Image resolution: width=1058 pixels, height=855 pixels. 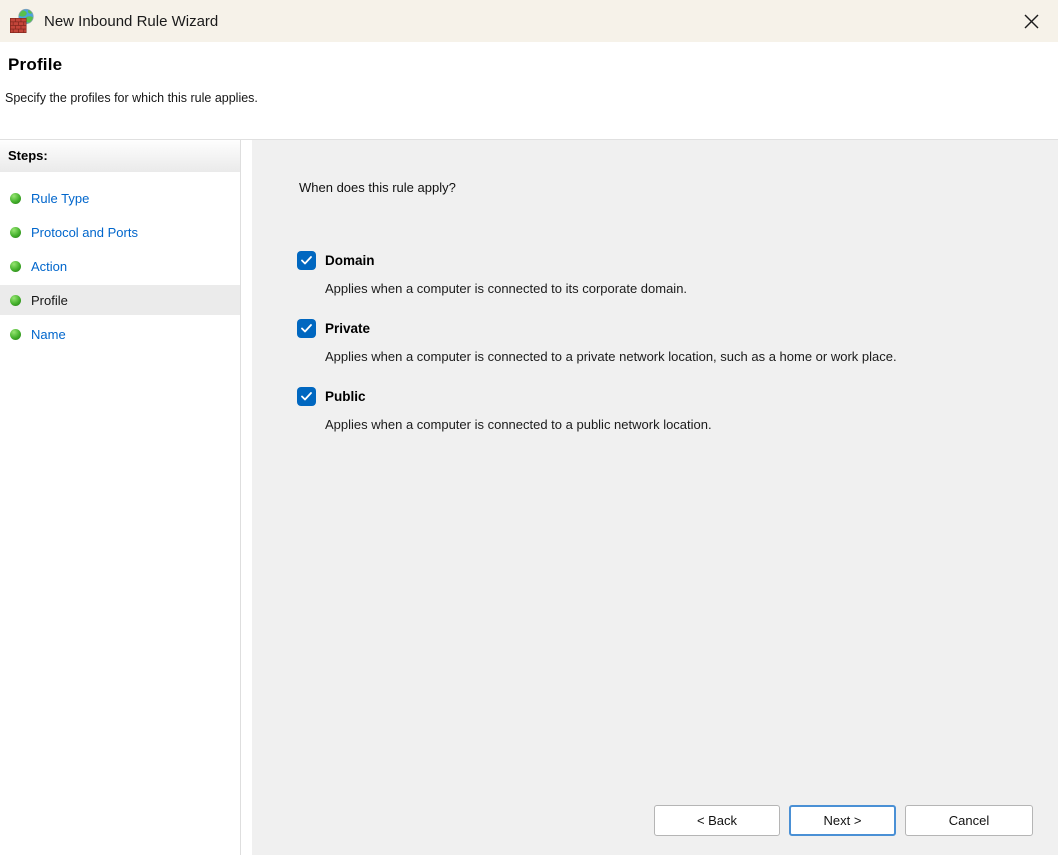 What do you see at coordinates (677, 260) in the screenshot?
I see `domain-checkbox-row: Domain` at bounding box center [677, 260].